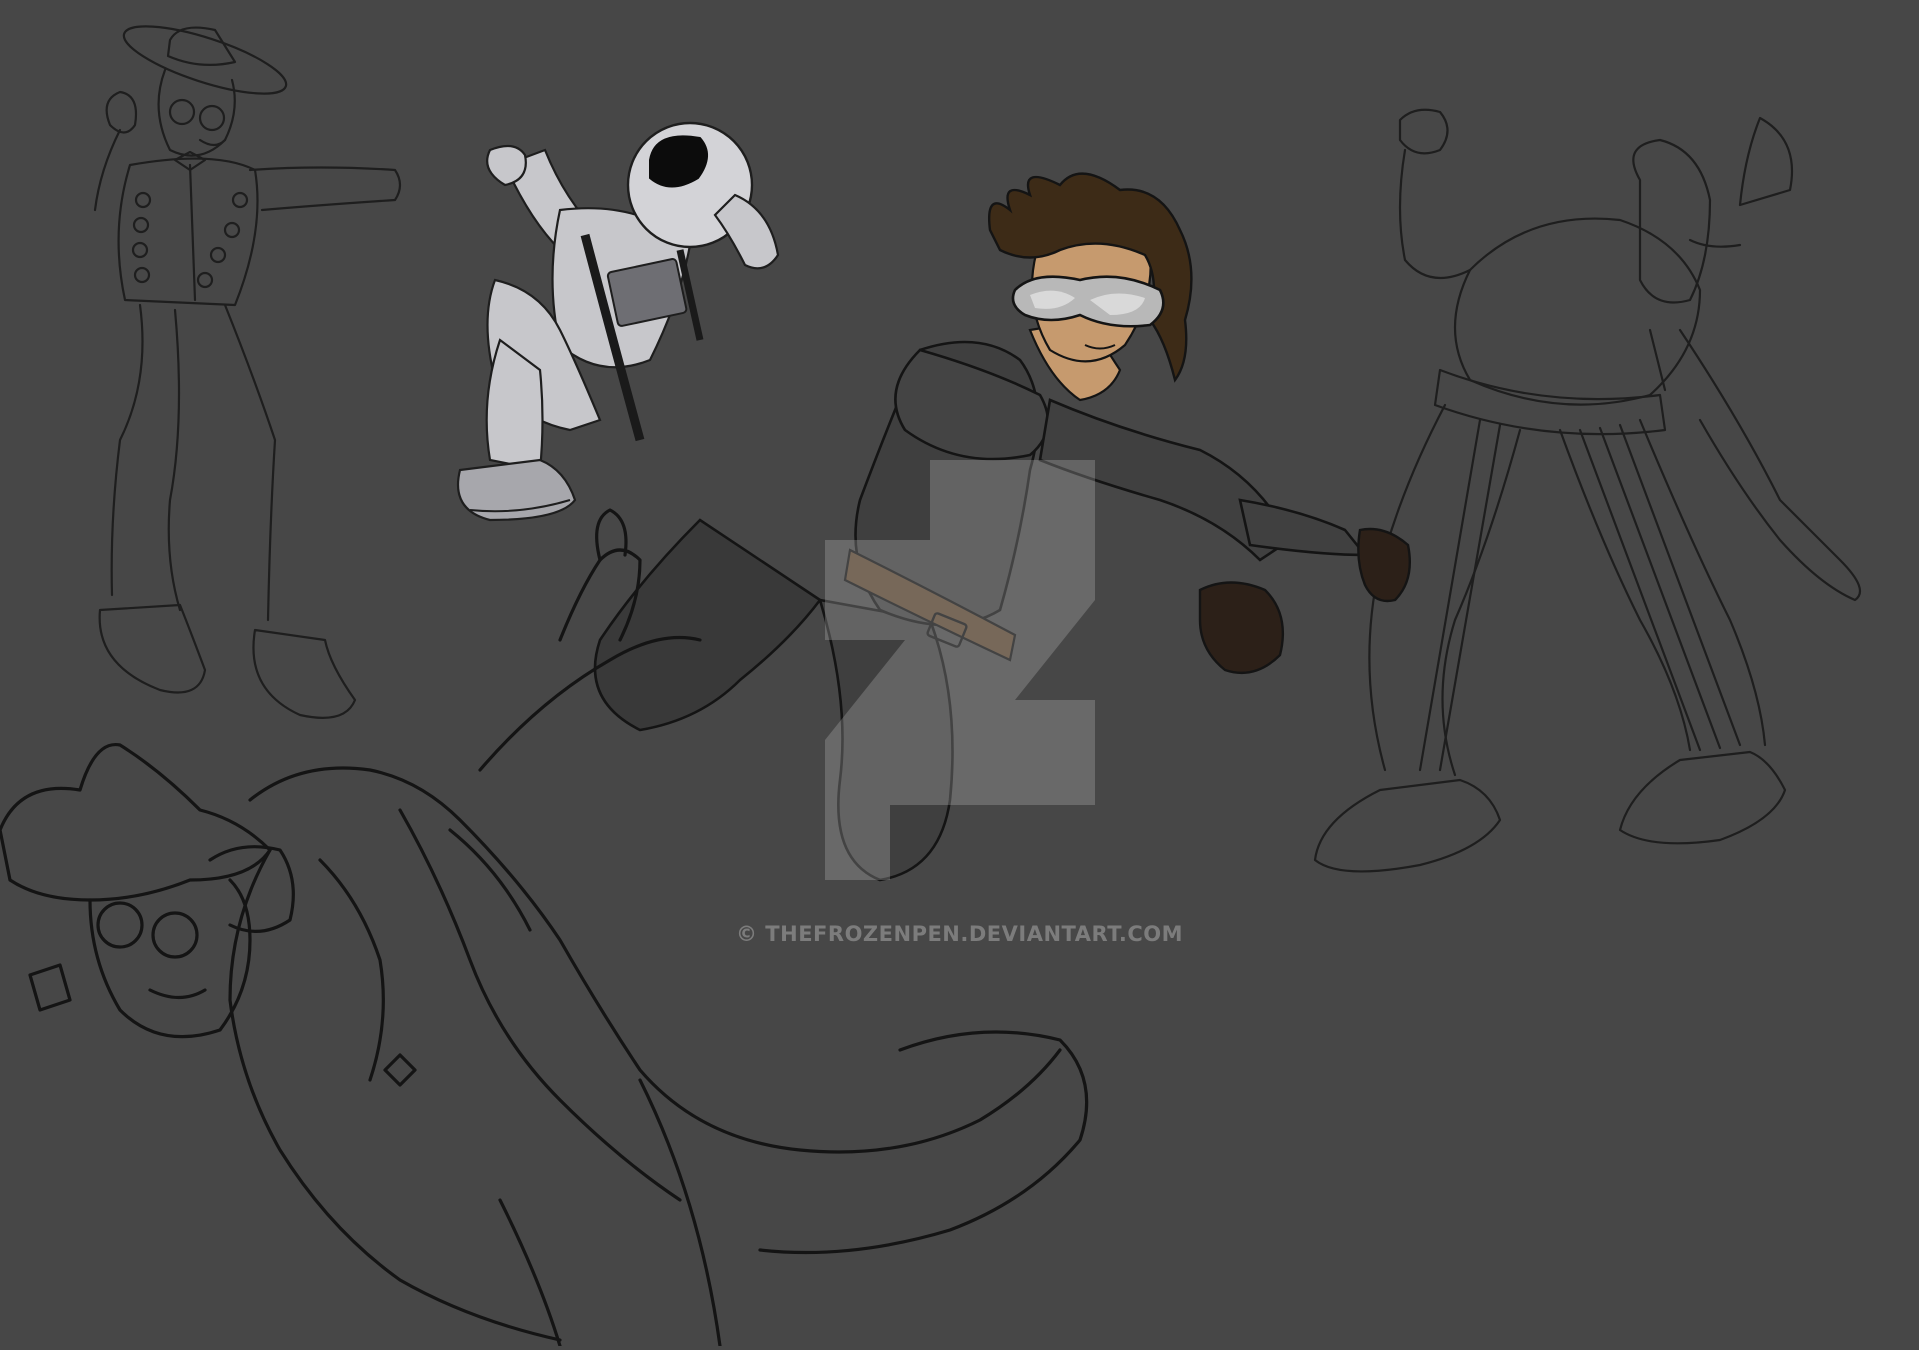 The width and height of the screenshot is (1919, 1350). Describe the element at coordinates (618, 321) in the screenshot. I see `astronaut-figure` at that location.